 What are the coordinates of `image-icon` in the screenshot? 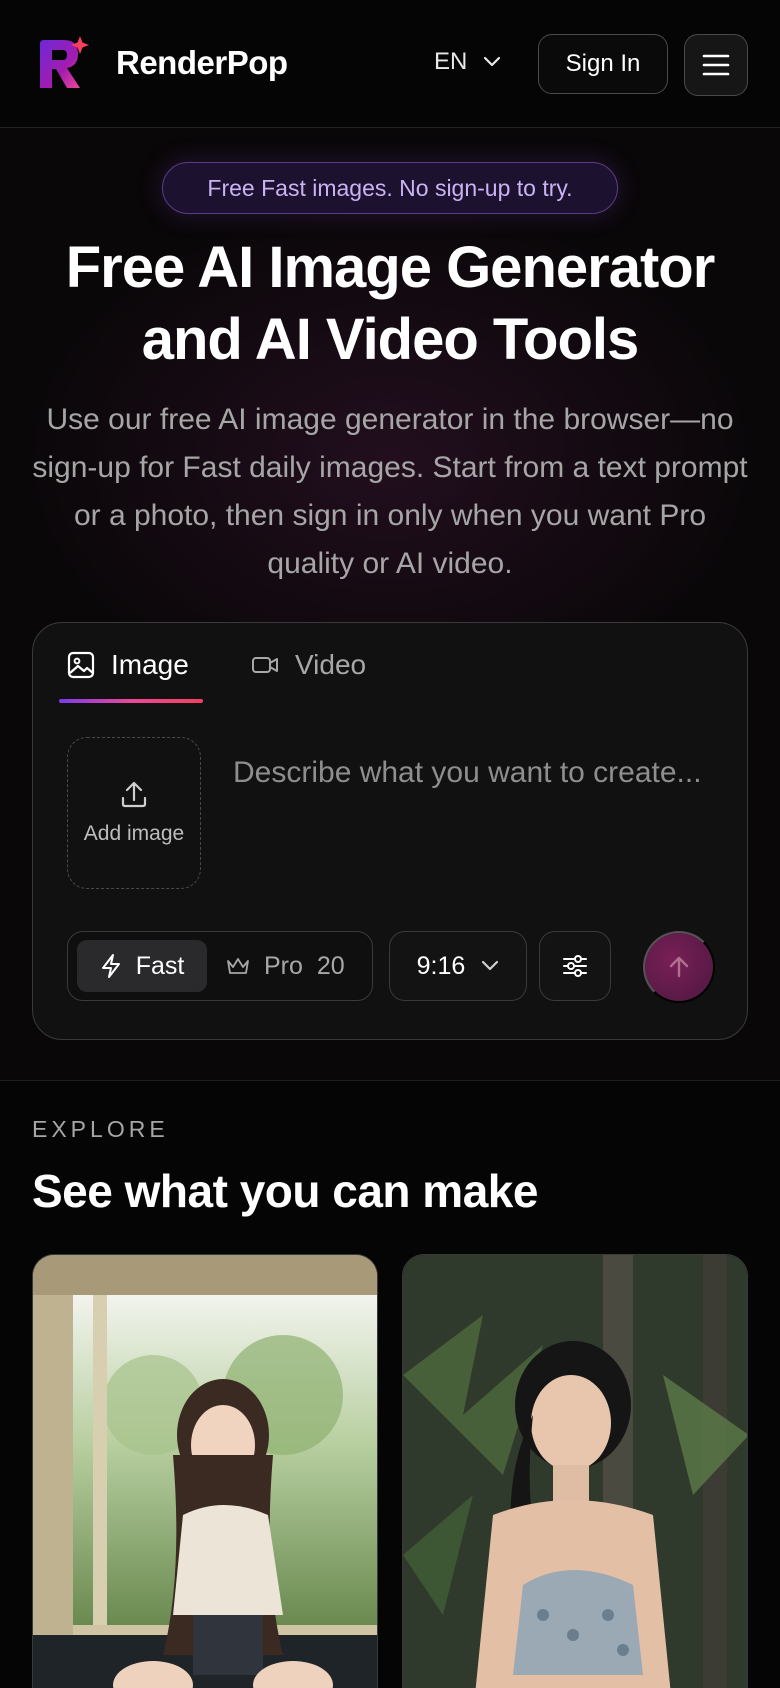 It's located at (81, 665).